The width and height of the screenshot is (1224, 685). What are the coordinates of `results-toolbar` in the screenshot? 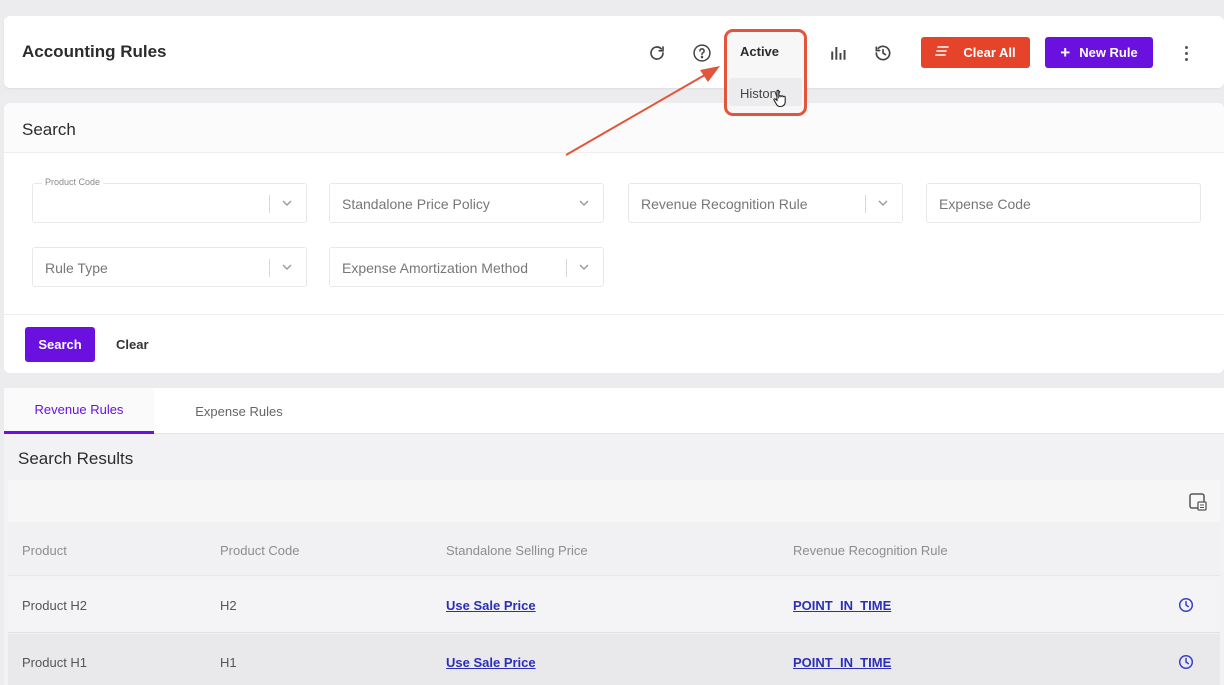 It's located at (614, 501).